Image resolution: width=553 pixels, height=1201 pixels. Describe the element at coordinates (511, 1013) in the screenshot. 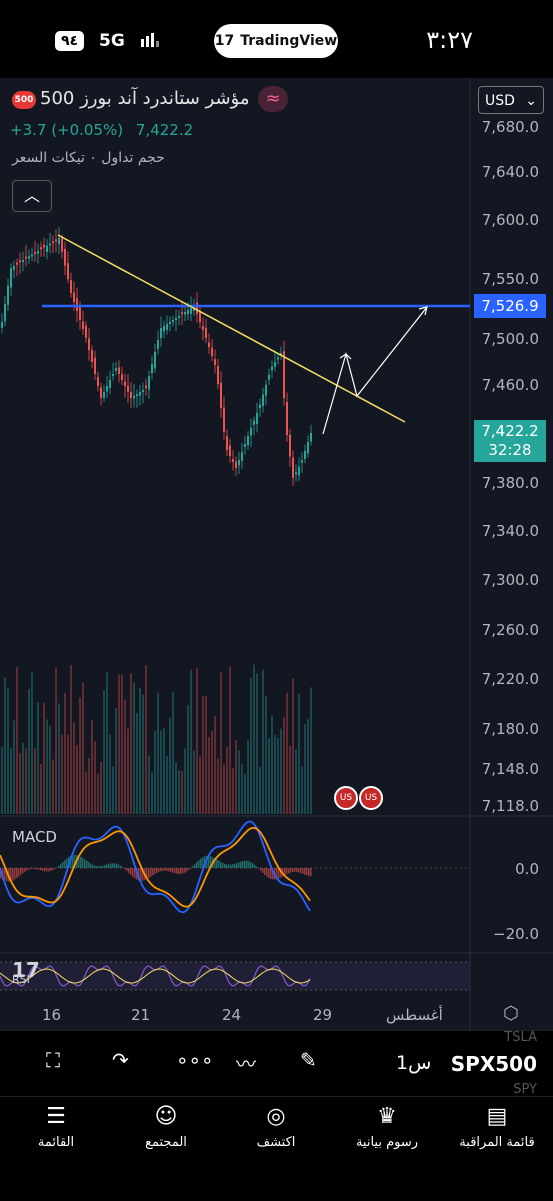

I see `chart-settings-icon: ⬡` at that location.